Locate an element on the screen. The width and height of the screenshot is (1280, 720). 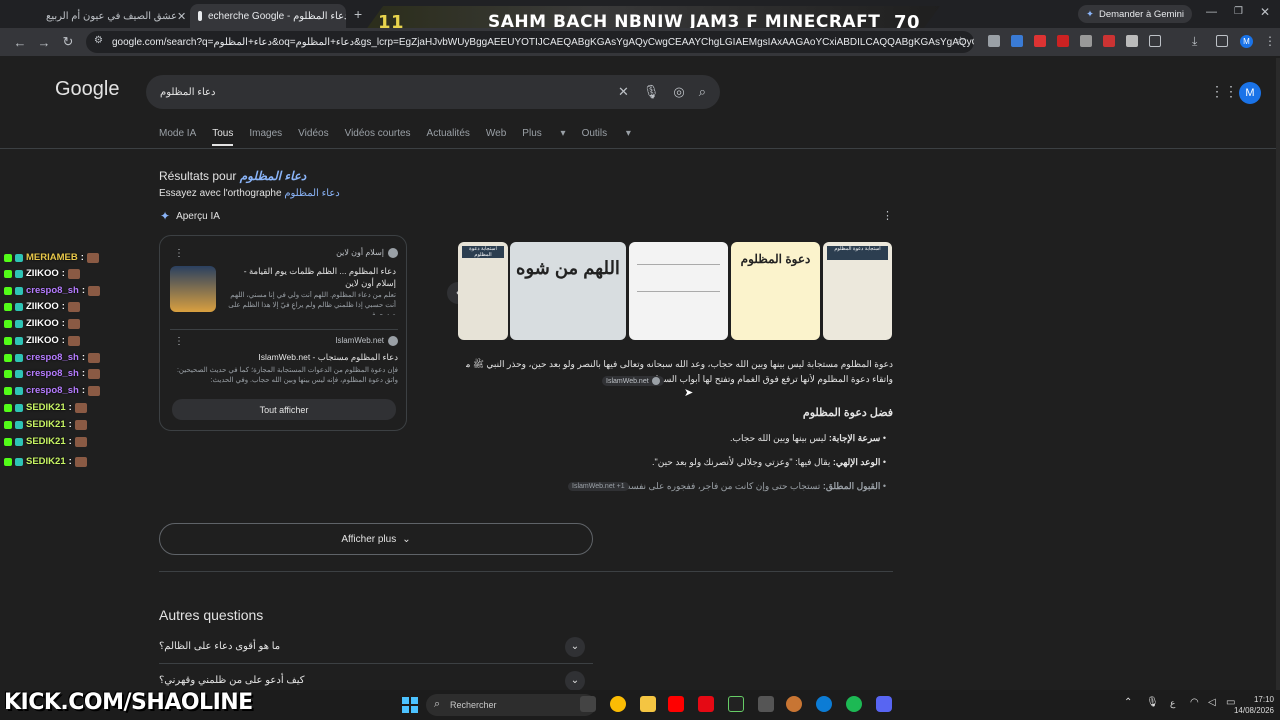
google-logo: Google is located at coordinates (87, 89).